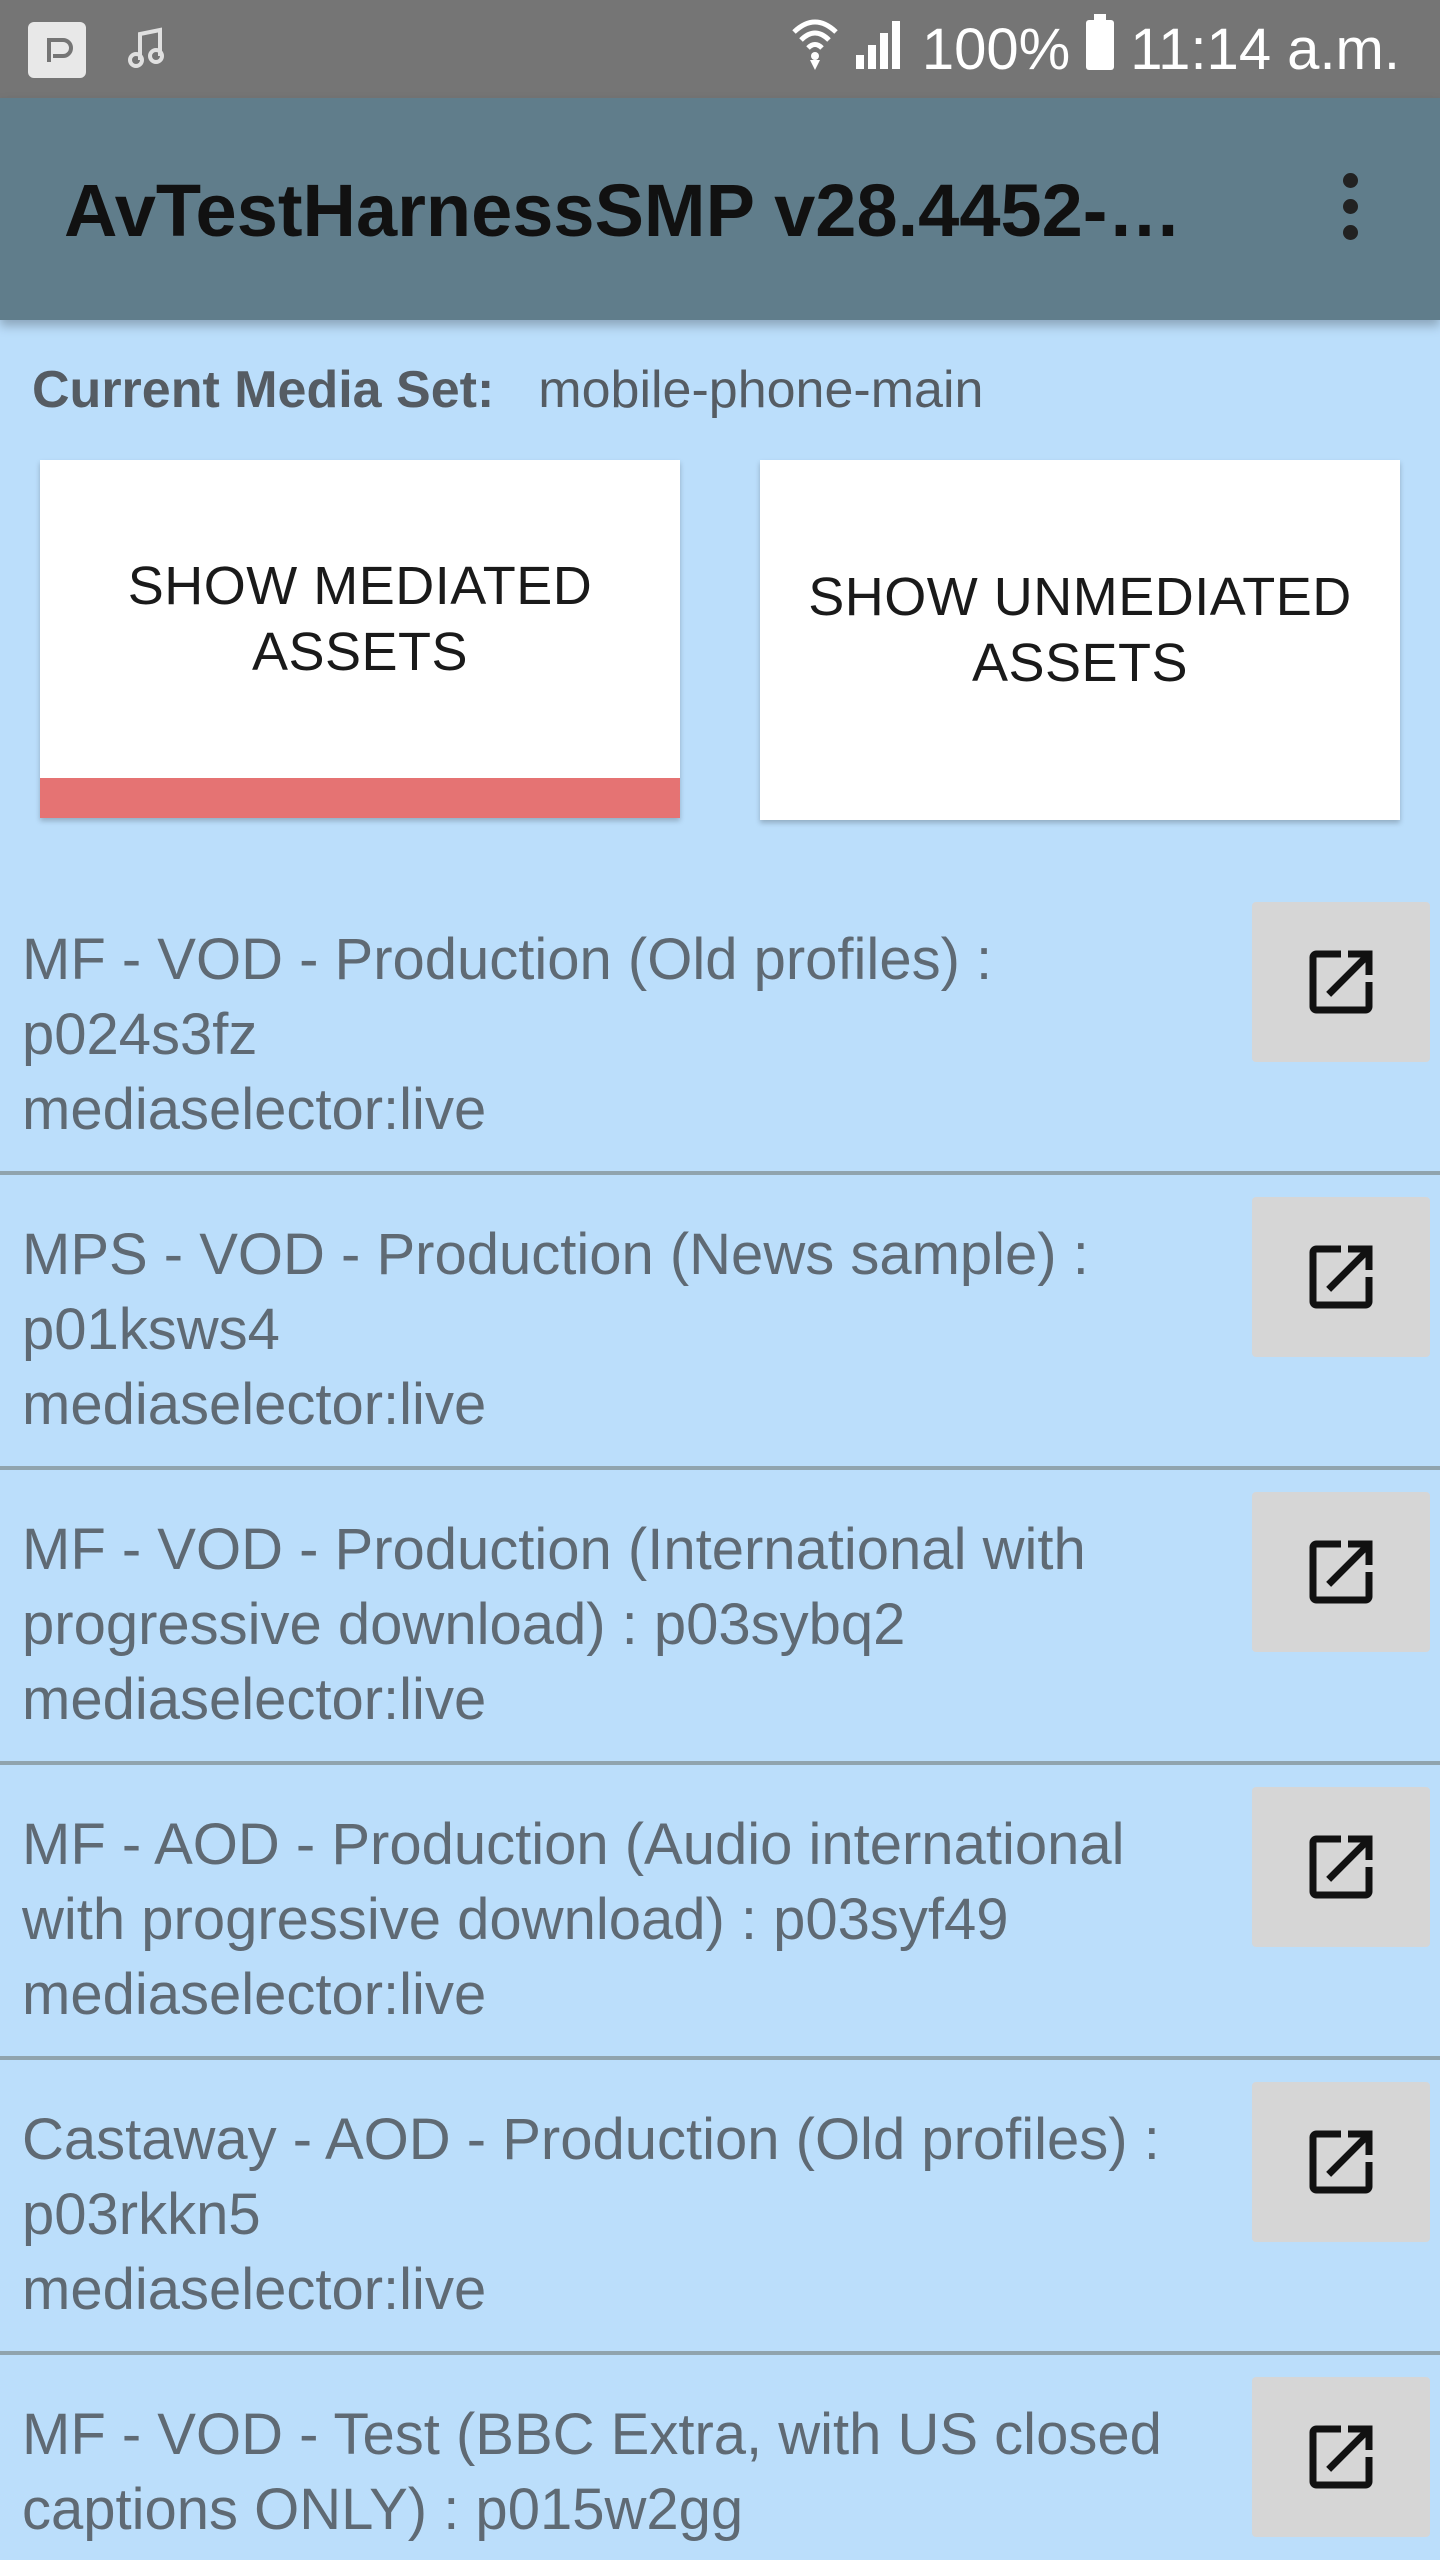 This screenshot has width=1440, height=2560. I want to click on show-mediated-line2: ASSETS, so click(360, 652).